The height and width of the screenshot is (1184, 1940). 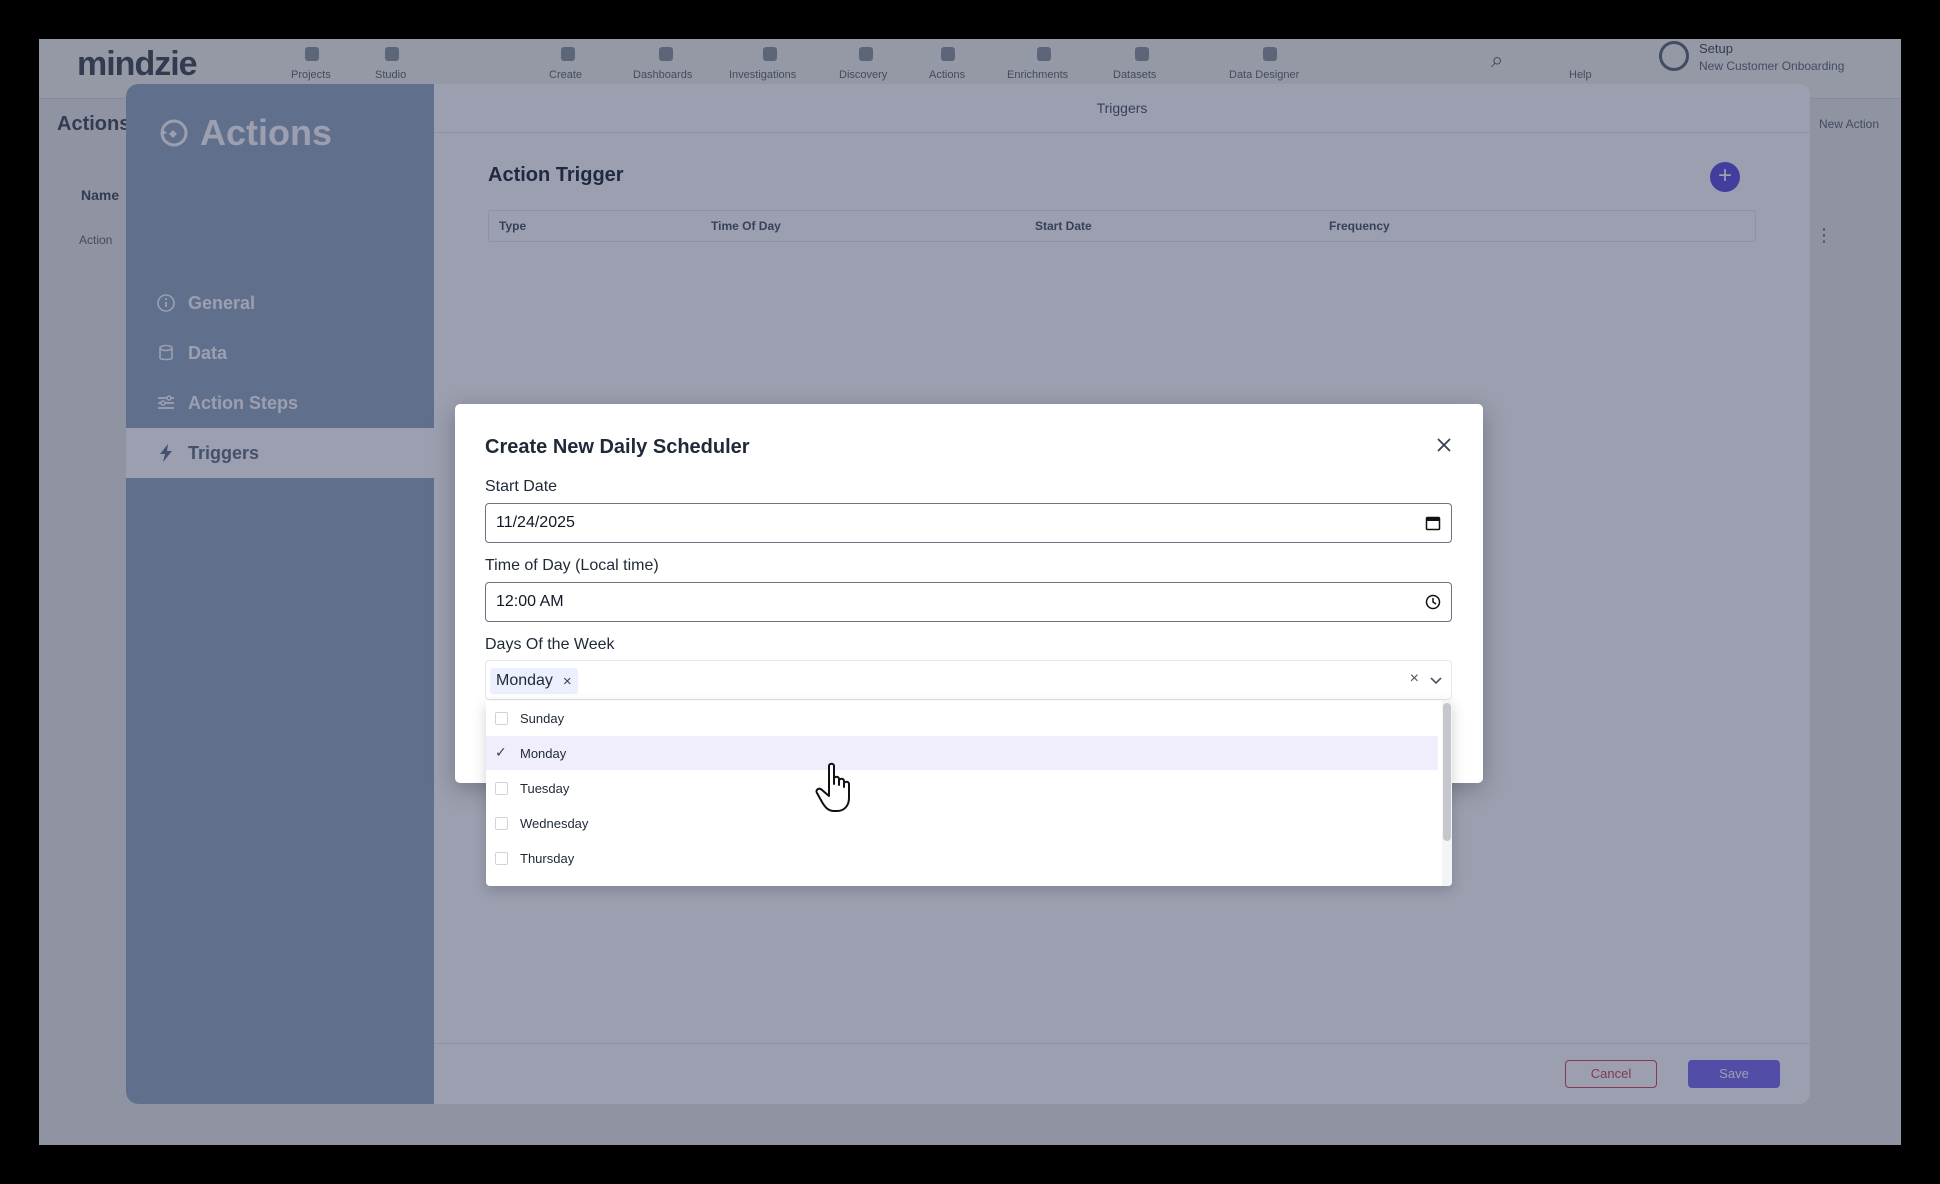 What do you see at coordinates (962, 858) in the screenshot?
I see `dropdown-option-thursday: Thursday` at bounding box center [962, 858].